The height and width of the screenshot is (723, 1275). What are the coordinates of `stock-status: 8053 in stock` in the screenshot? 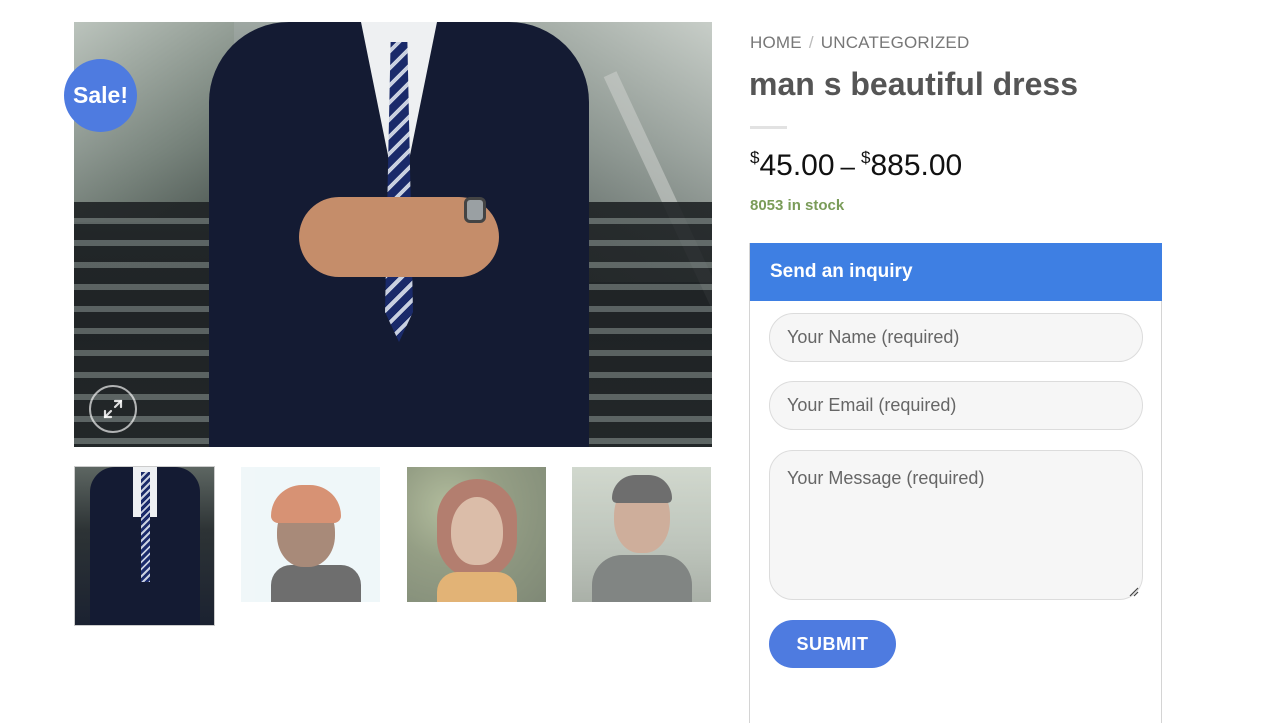 It's located at (797, 205).